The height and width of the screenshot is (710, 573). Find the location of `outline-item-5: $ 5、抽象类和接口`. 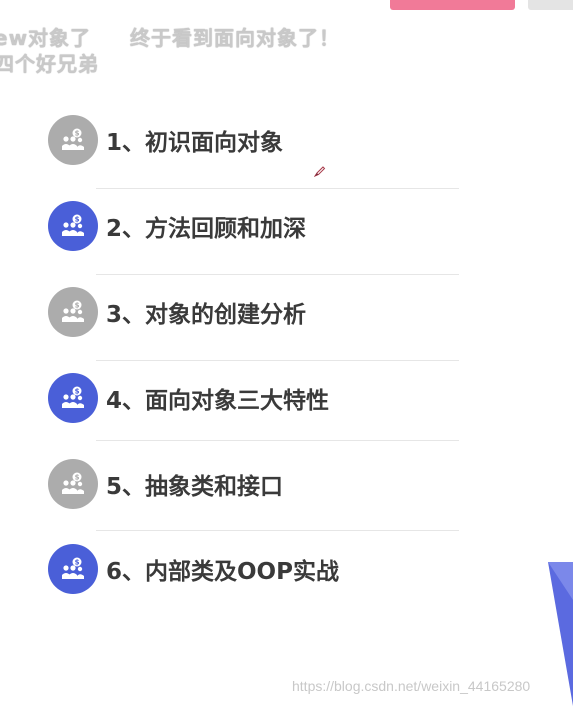

outline-item-5: $ 5、抽象类和接口 is located at coordinates (165, 484).